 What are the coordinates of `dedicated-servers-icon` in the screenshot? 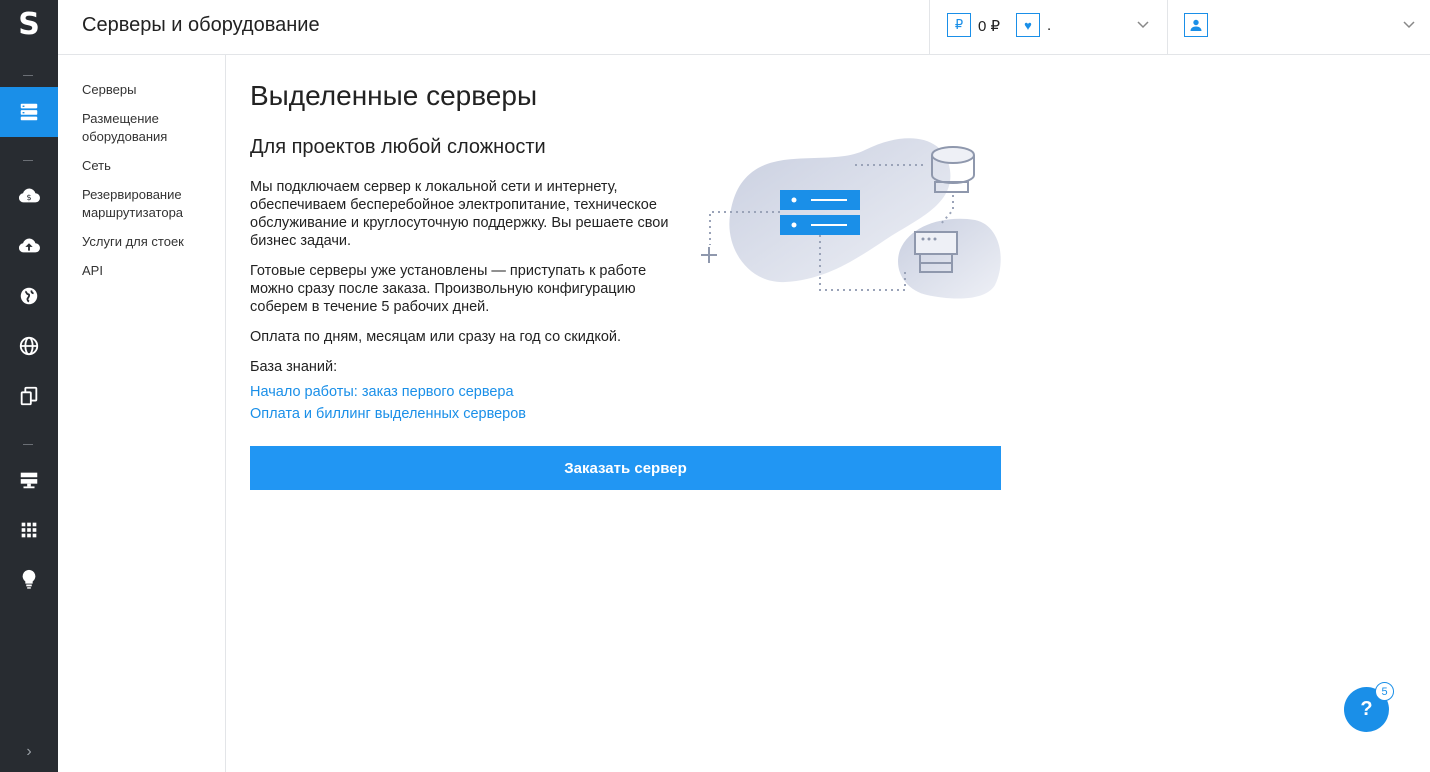 It's located at (29, 112).